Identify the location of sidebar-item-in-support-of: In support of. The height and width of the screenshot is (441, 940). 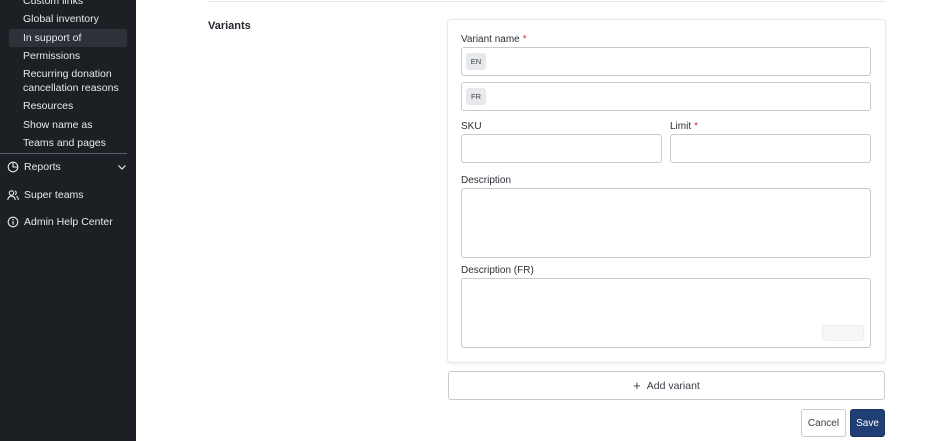
(52, 39).